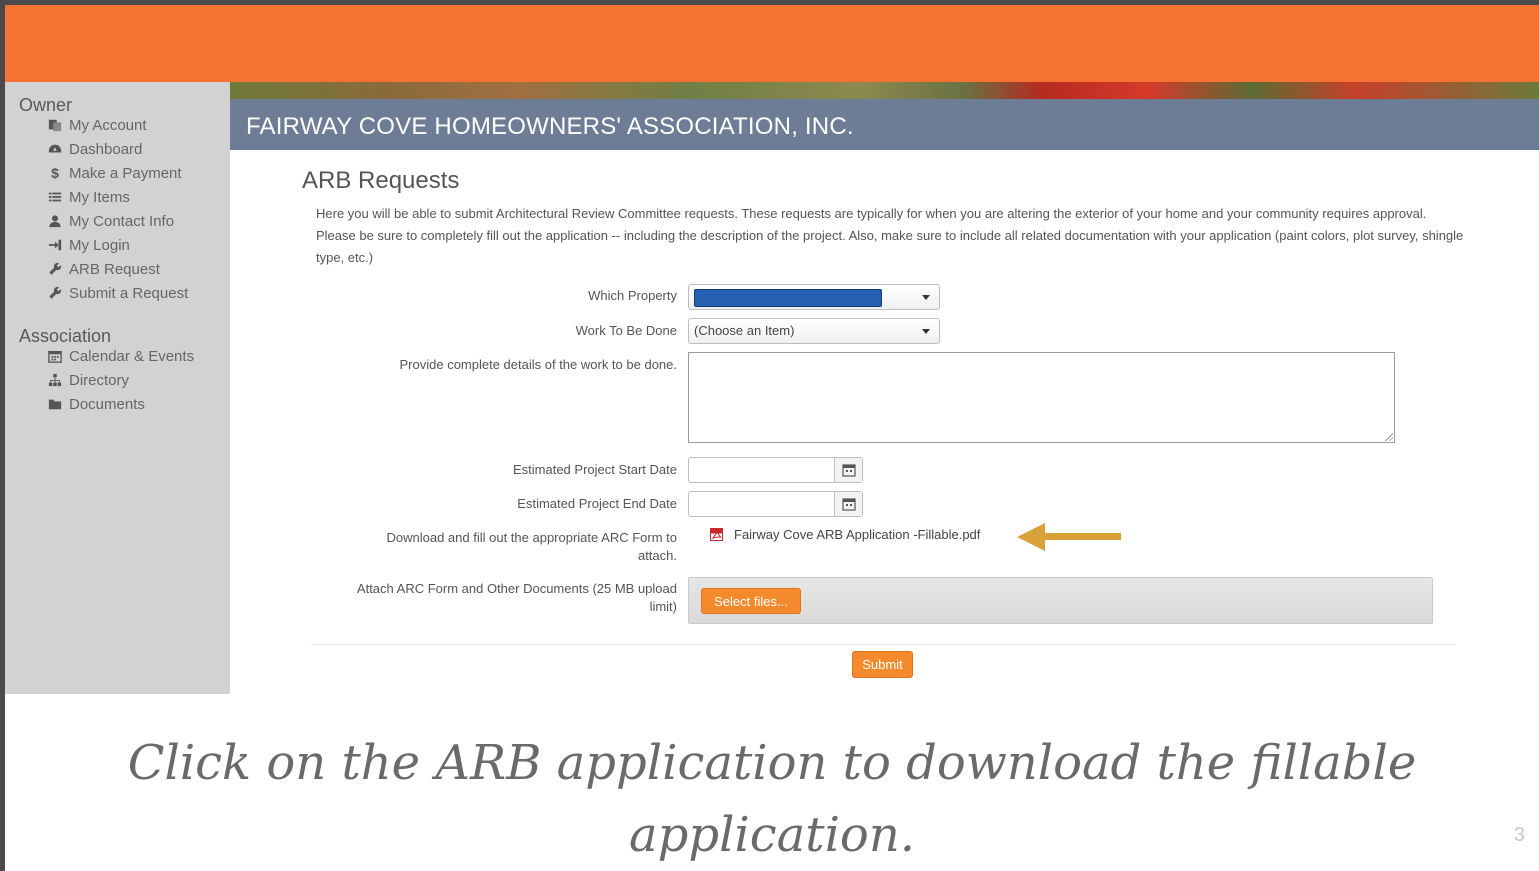 This screenshot has width=1539, height=871. I want to click on work-to-be-done-label: Work To Be Done, so click(626, 330).